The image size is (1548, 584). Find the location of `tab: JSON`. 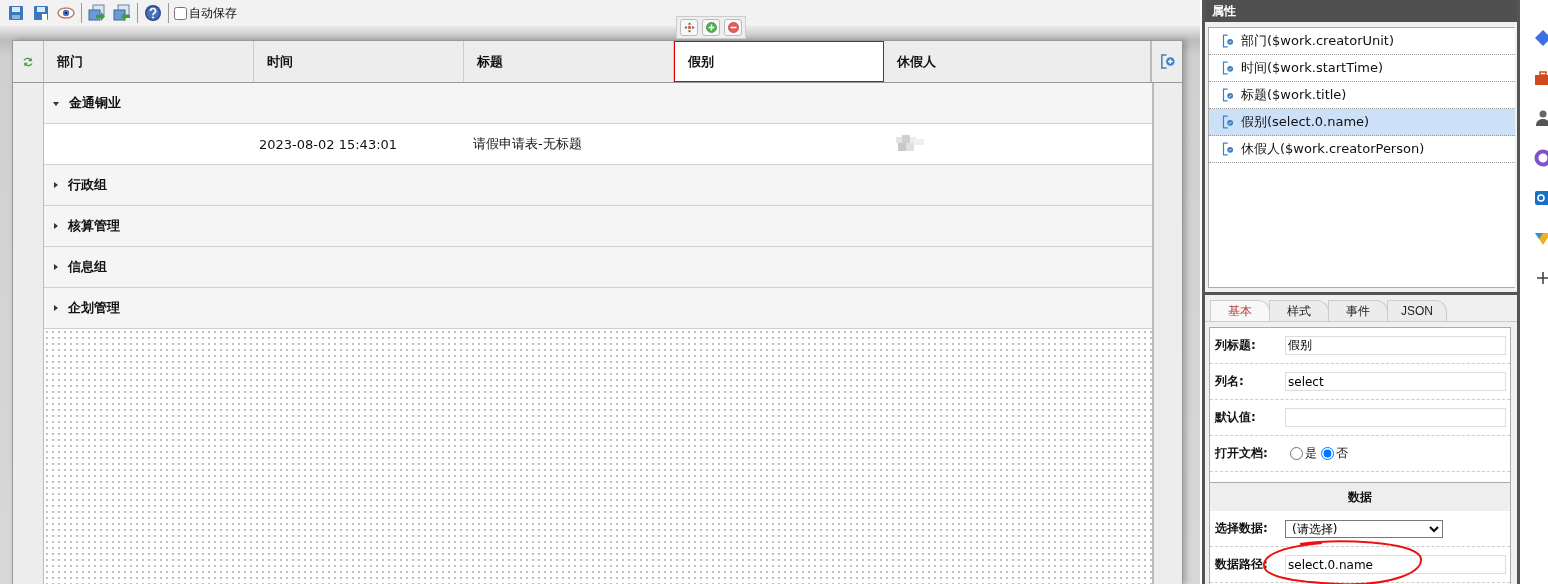

tab: JSON is located at coordinates (1417, 310).